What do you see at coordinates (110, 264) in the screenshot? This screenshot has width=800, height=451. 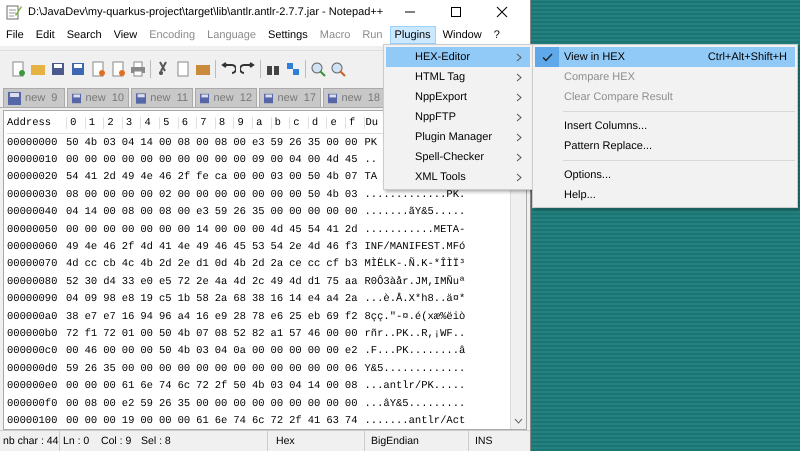 I see `byte-cell-text: cb` at bounding box center [110, 264].